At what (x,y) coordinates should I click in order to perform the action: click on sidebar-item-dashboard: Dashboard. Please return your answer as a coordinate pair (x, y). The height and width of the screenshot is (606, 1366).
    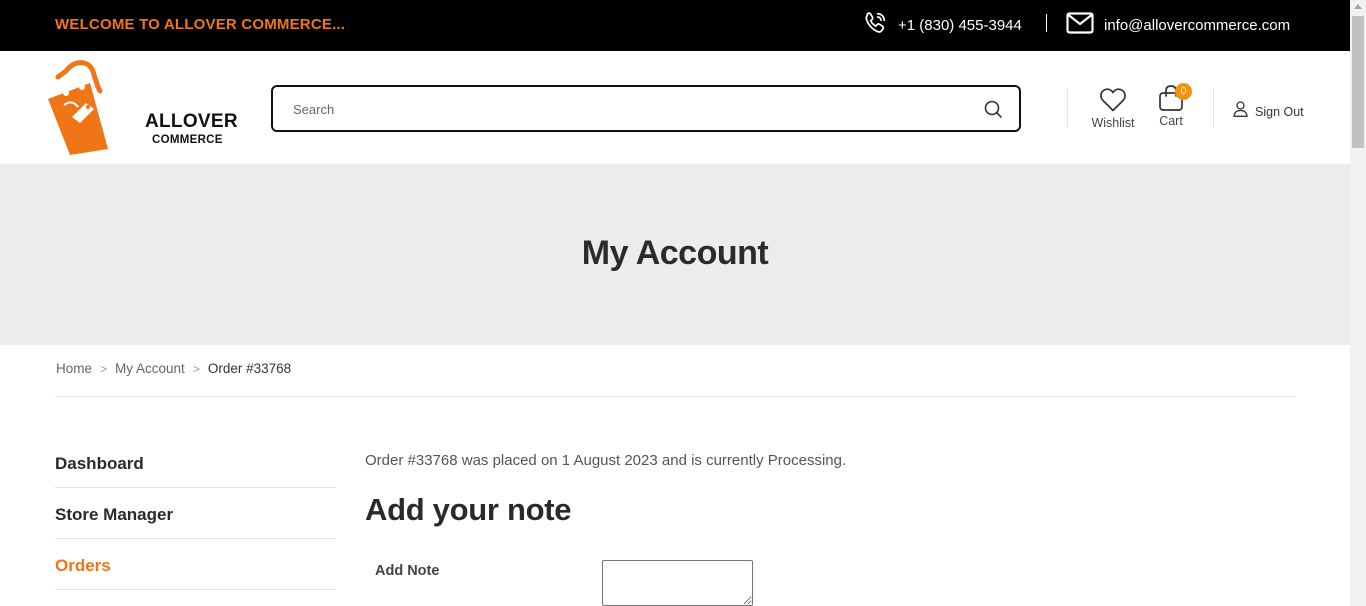
    Looking at the image, I should click on (195, 462).